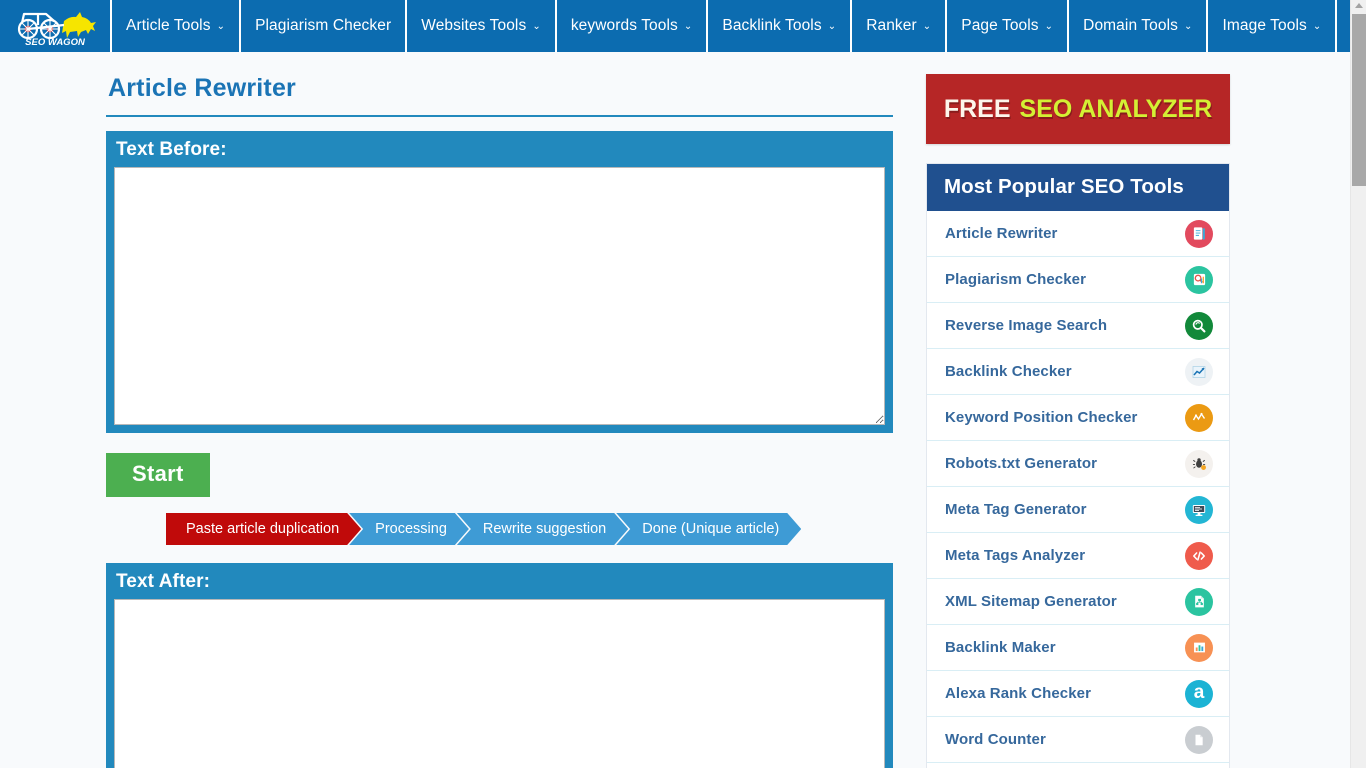 The width and height of the screenshot is (1366, 768). What do you see at coordinates (772, 25) in the screenshot?
I see `nav-item-label: Backlink Tools` at bounding box center [772, 25].